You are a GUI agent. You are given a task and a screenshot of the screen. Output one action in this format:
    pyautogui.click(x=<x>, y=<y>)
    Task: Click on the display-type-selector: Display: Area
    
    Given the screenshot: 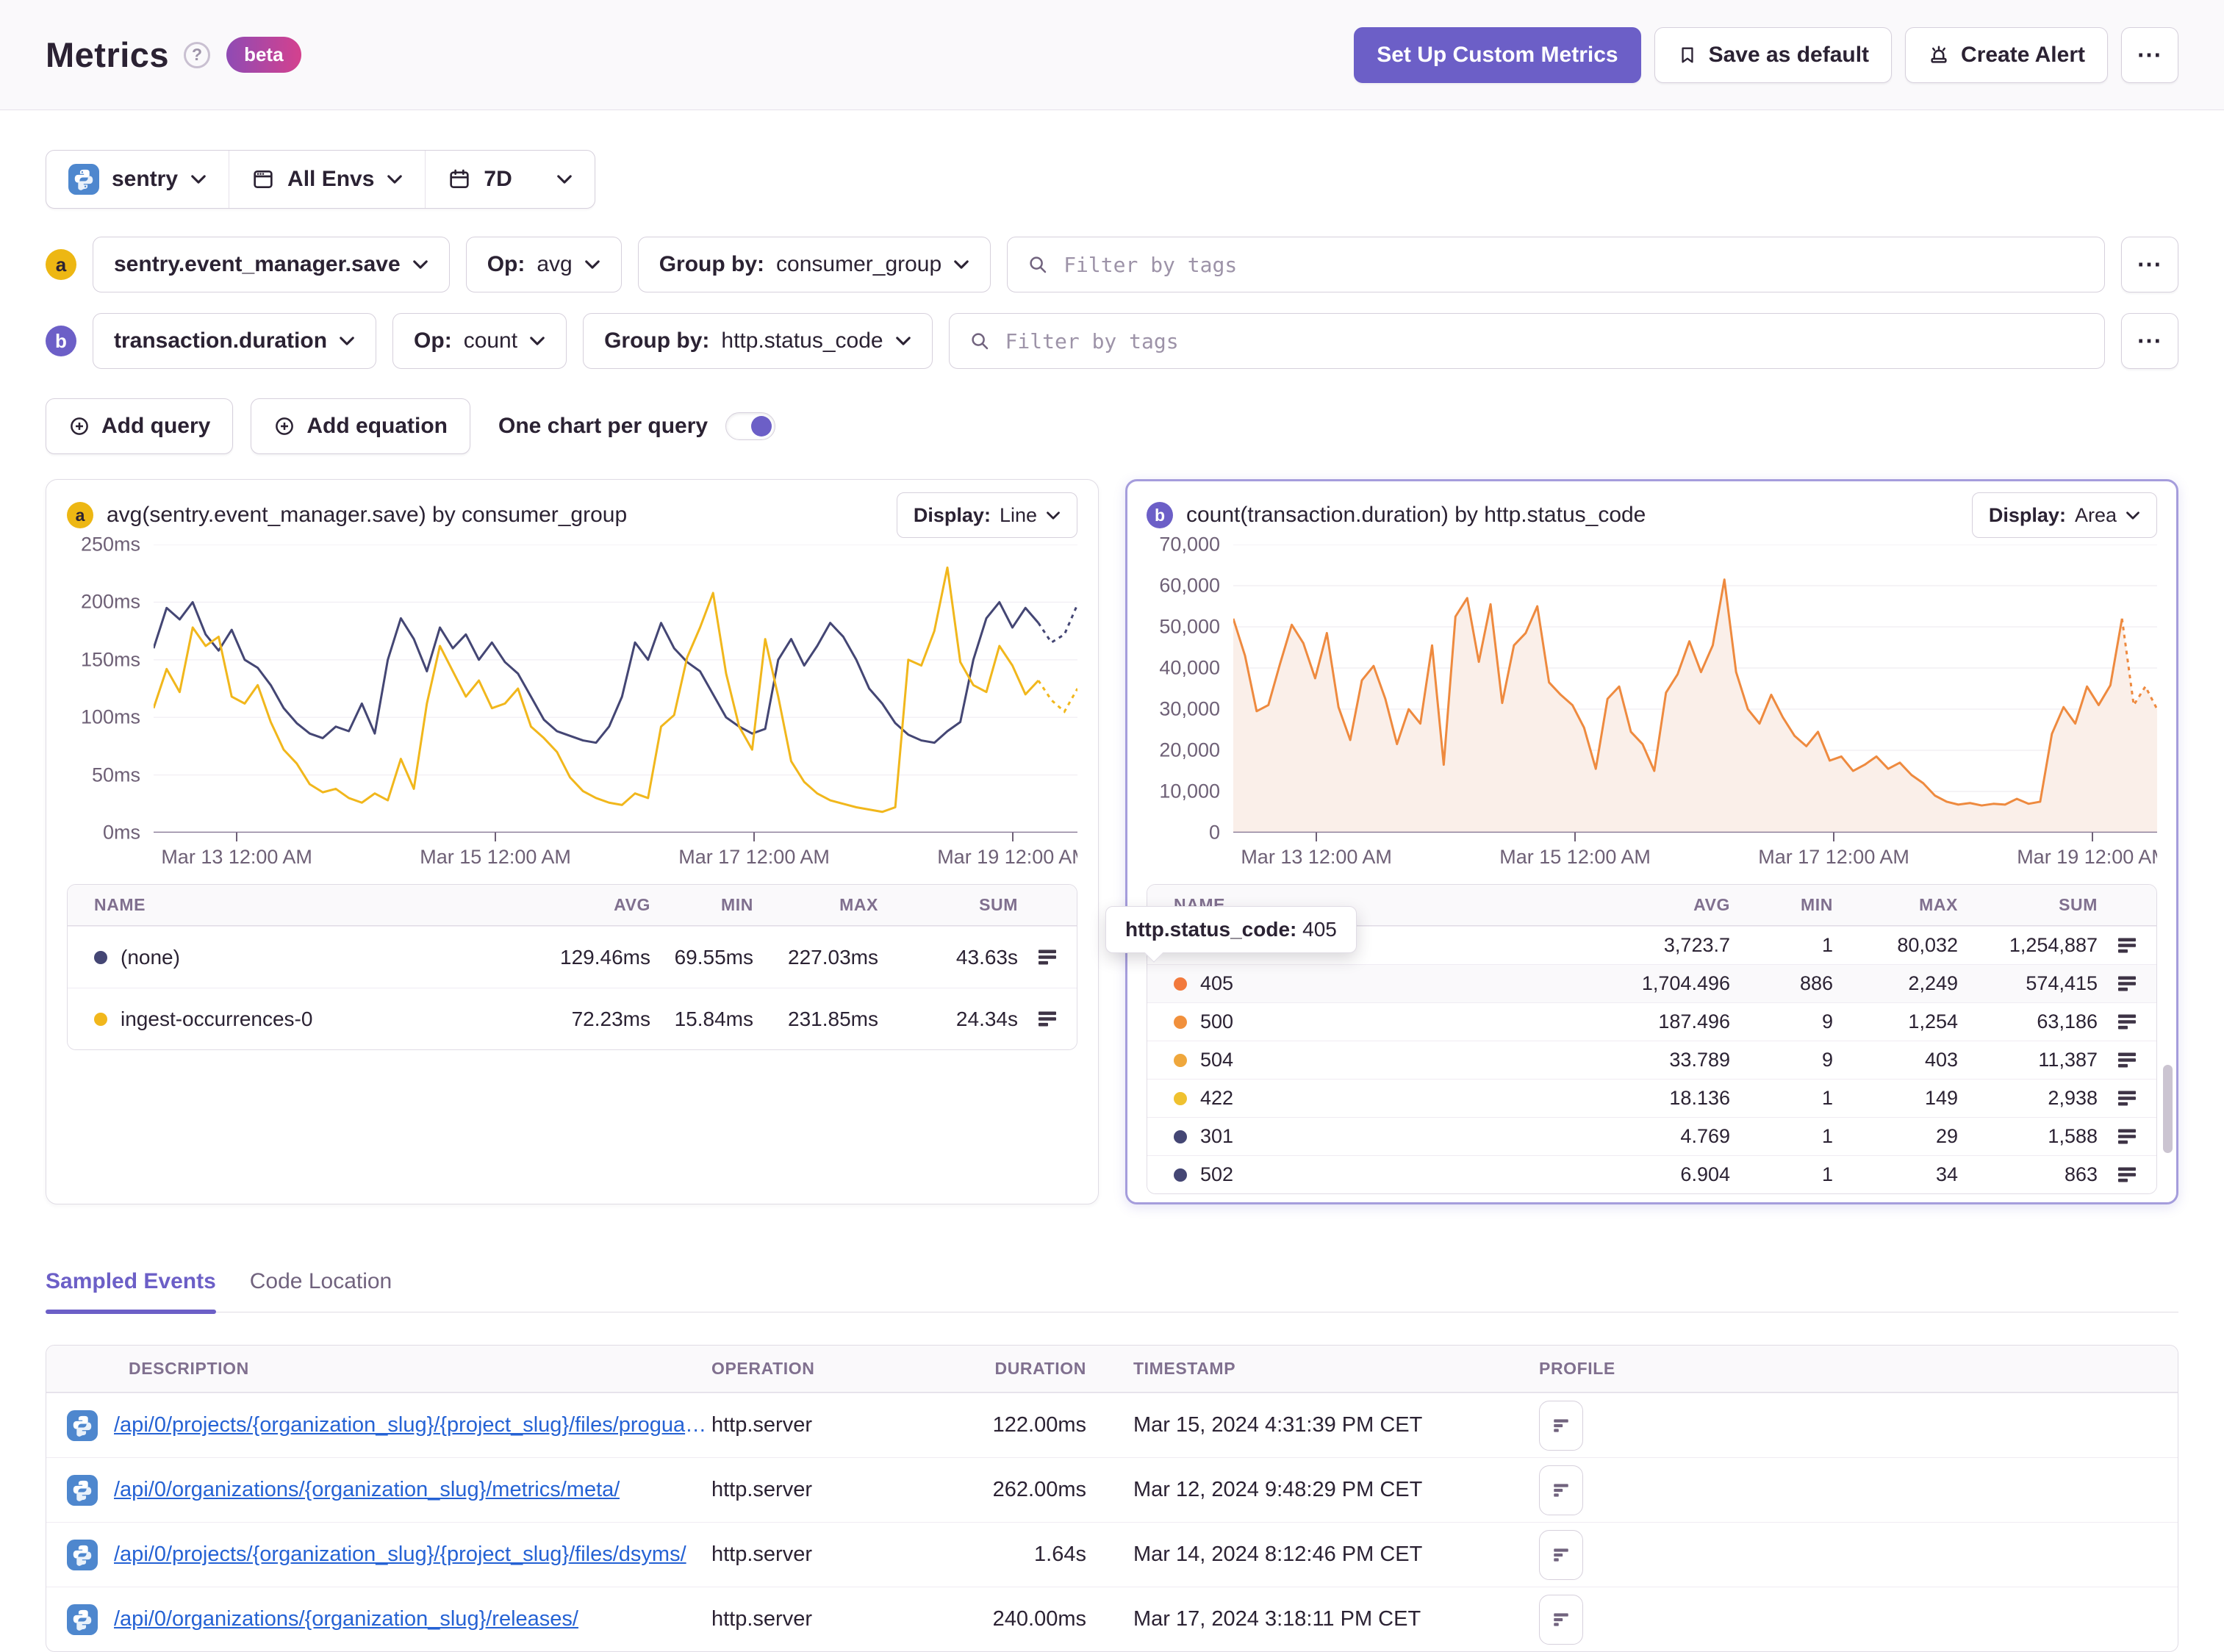 What is the action you would take?
    pyautogui.click(x=2064, y=515)
    